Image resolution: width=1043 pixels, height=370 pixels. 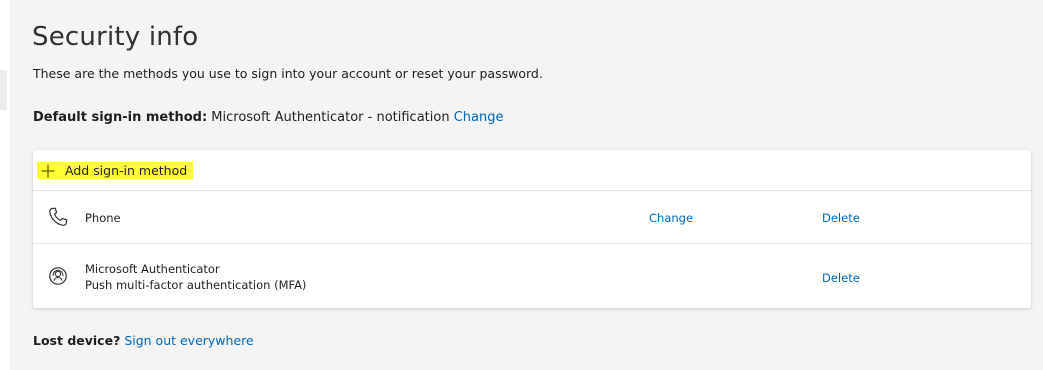 What do you see at coordinates (5, 185) in the screenshot?
I see `left-rail` at bounding box center [5, 185].